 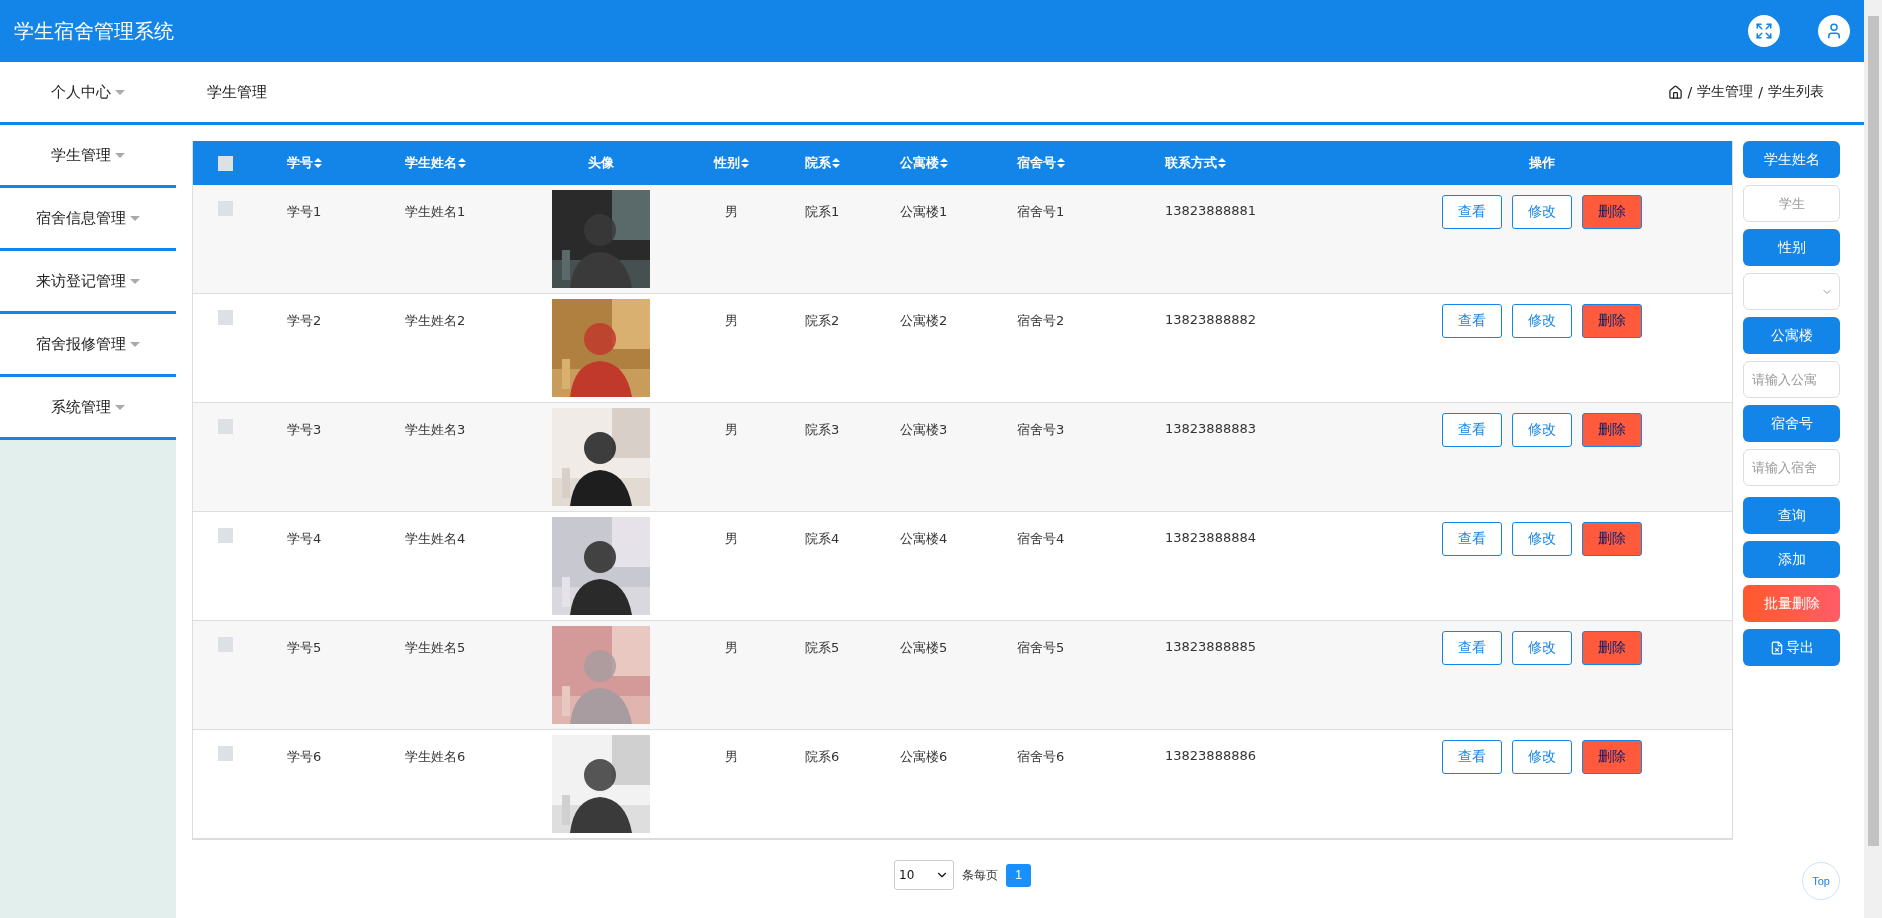 What do you see at coordinates (1791, 467) in the screenshot?
I see `filter-input: 请输入宿舍` at bounding box center [1791, 467].